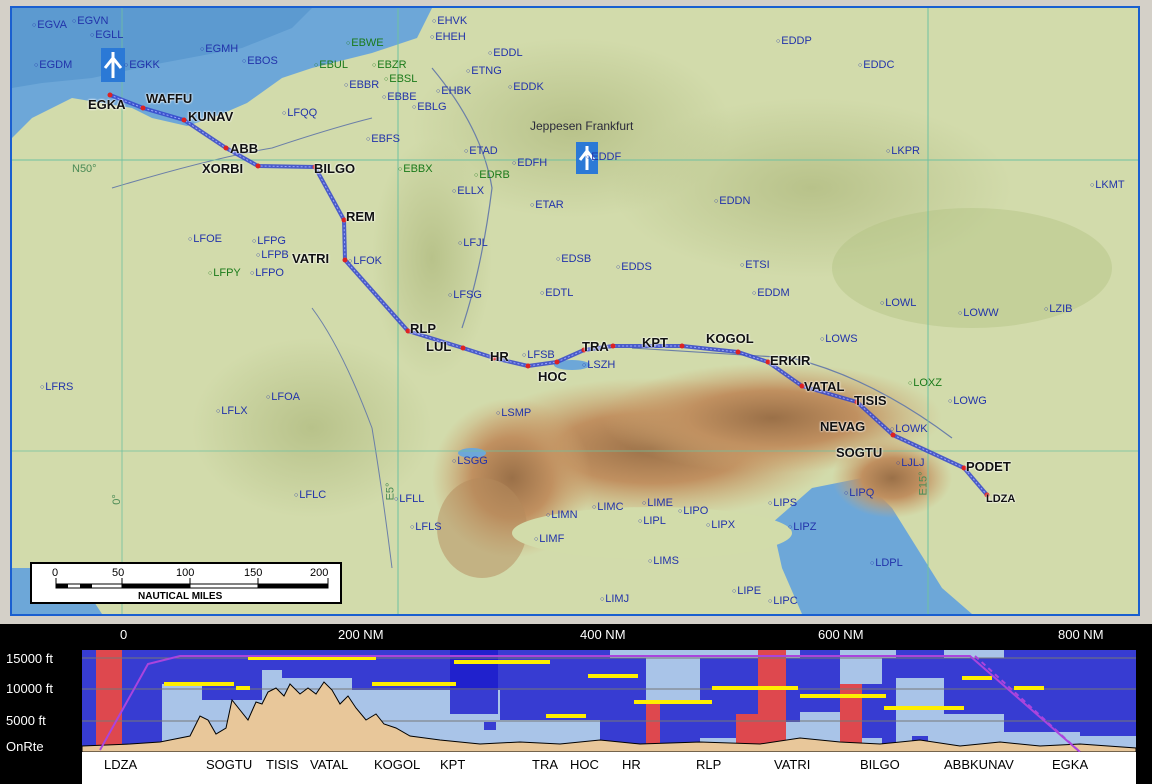 This screenshot has width=1152, height=784. I want to click on waypoint-kpt: KPT, so click(655, 342).